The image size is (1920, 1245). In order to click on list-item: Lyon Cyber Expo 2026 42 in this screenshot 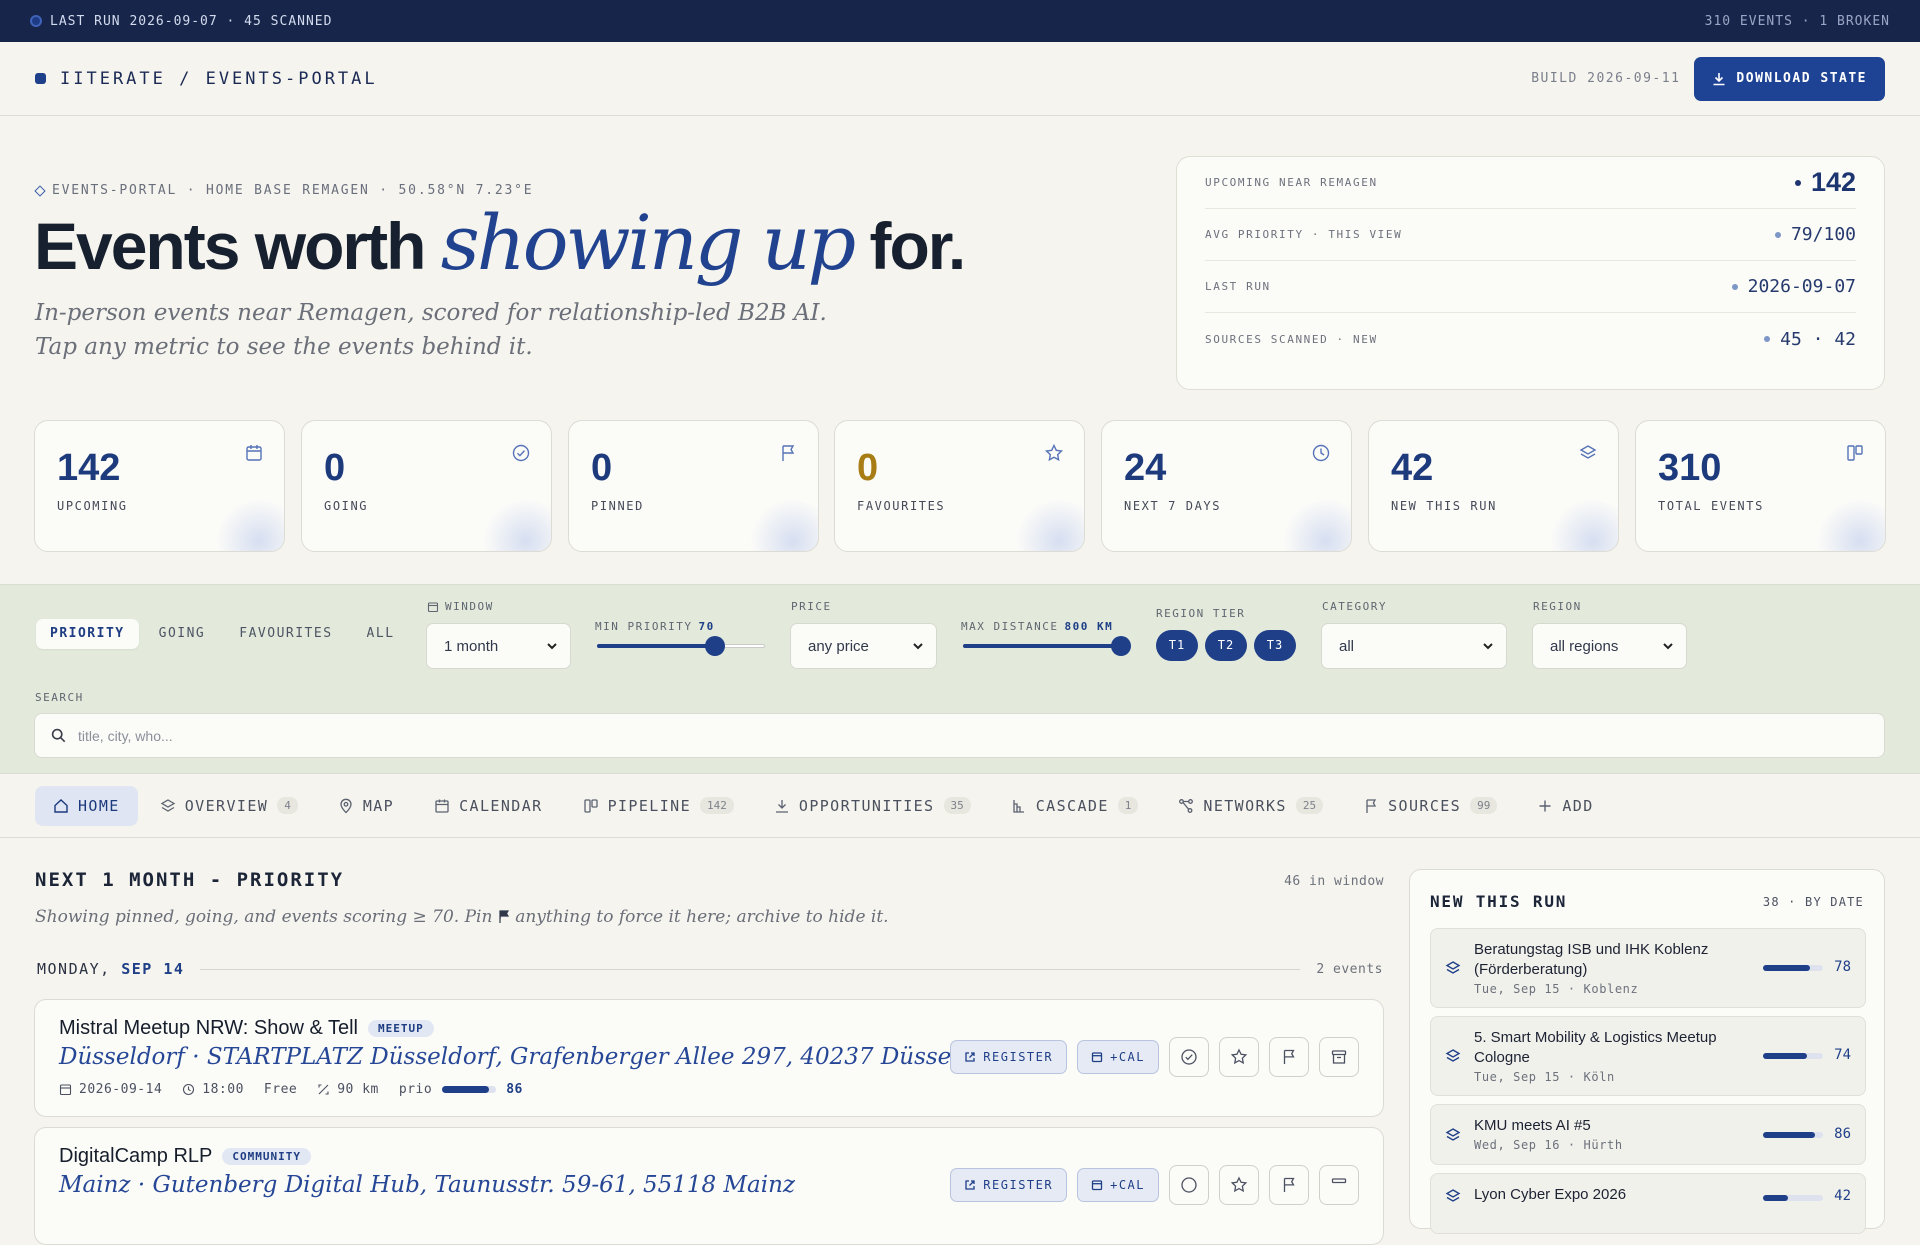, I will do `click(1648, 1203)`.